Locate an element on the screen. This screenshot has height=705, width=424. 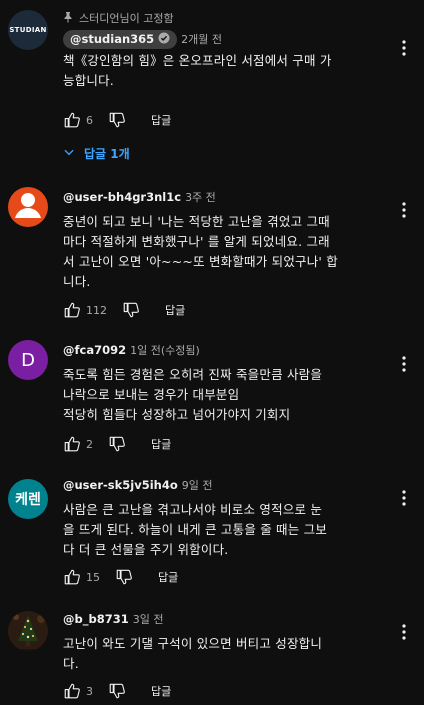
like-count: 2 is located at coordinates (89, 444).